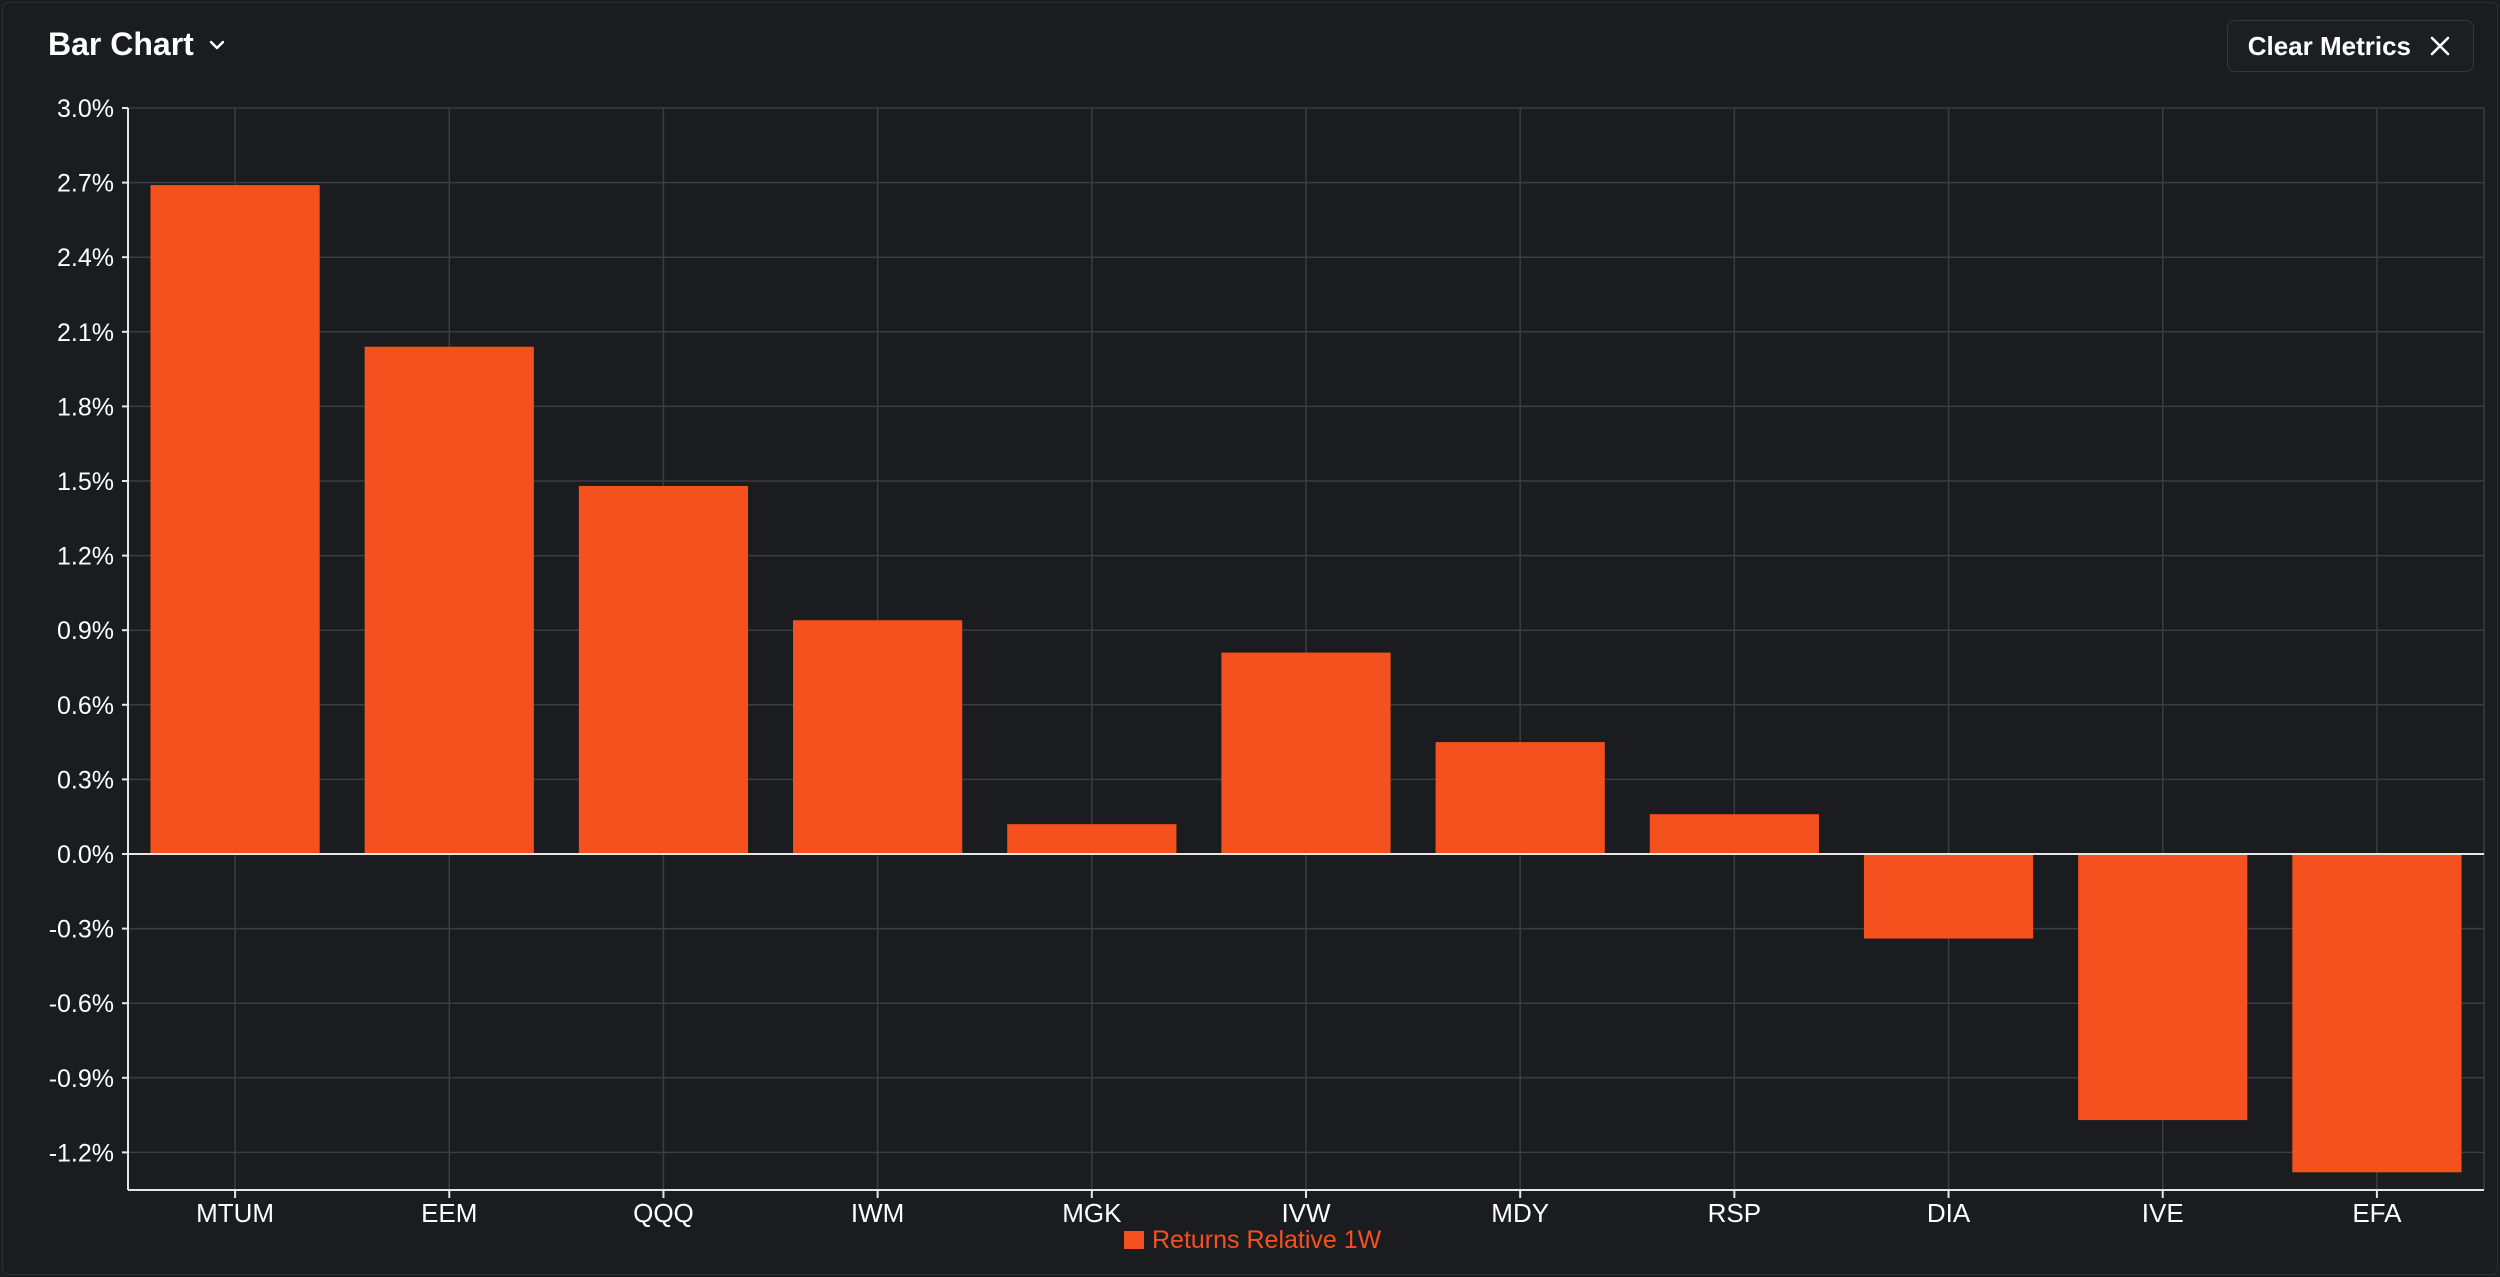 The height and width of the screenshot is (1277, 2500). Describe the element at coordinates (1949, 1213) in the screenshot. I see `x-tick-label: DIA` at that location.